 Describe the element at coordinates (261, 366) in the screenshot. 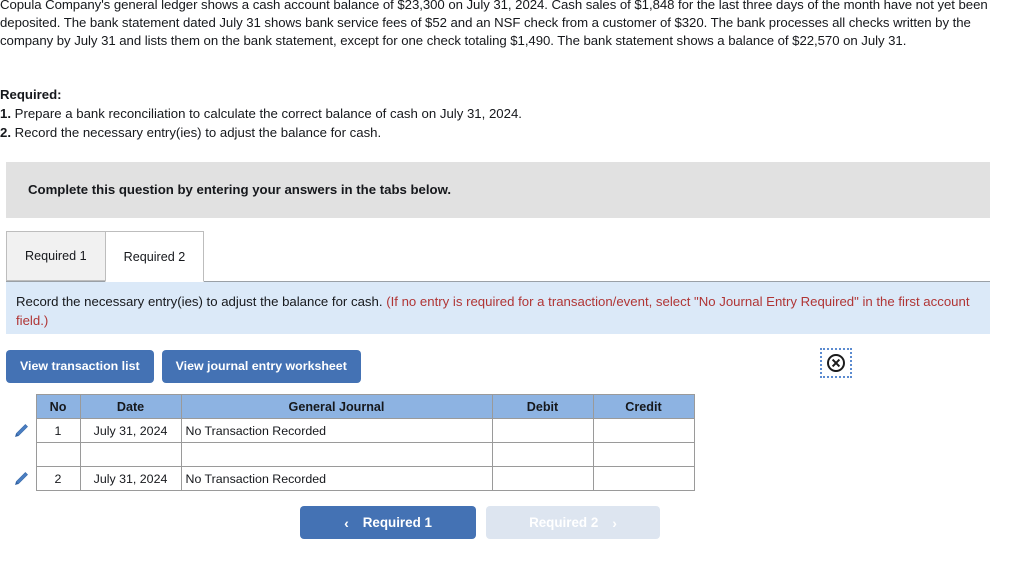

I see `view-journal-entry-worksheet-button: View journal entry worksheet` at that location.